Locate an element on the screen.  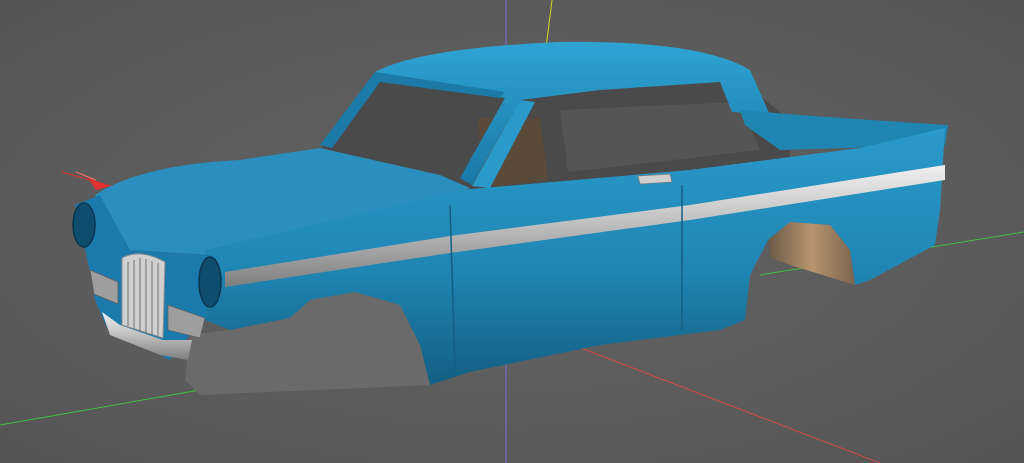
ground-line-left is located at coordinates (100, 407).